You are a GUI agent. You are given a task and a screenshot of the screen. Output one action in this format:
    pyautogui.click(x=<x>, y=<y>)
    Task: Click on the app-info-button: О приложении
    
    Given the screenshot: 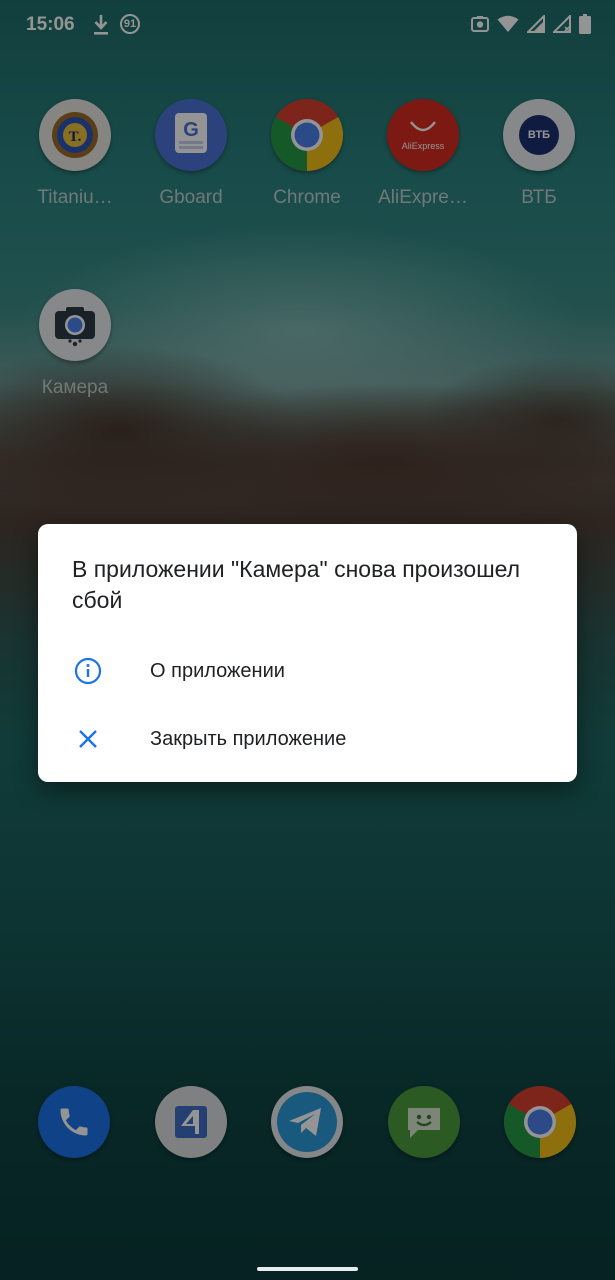 What is the action you would take?
    pyautogui.click(x=307, y=671)
    